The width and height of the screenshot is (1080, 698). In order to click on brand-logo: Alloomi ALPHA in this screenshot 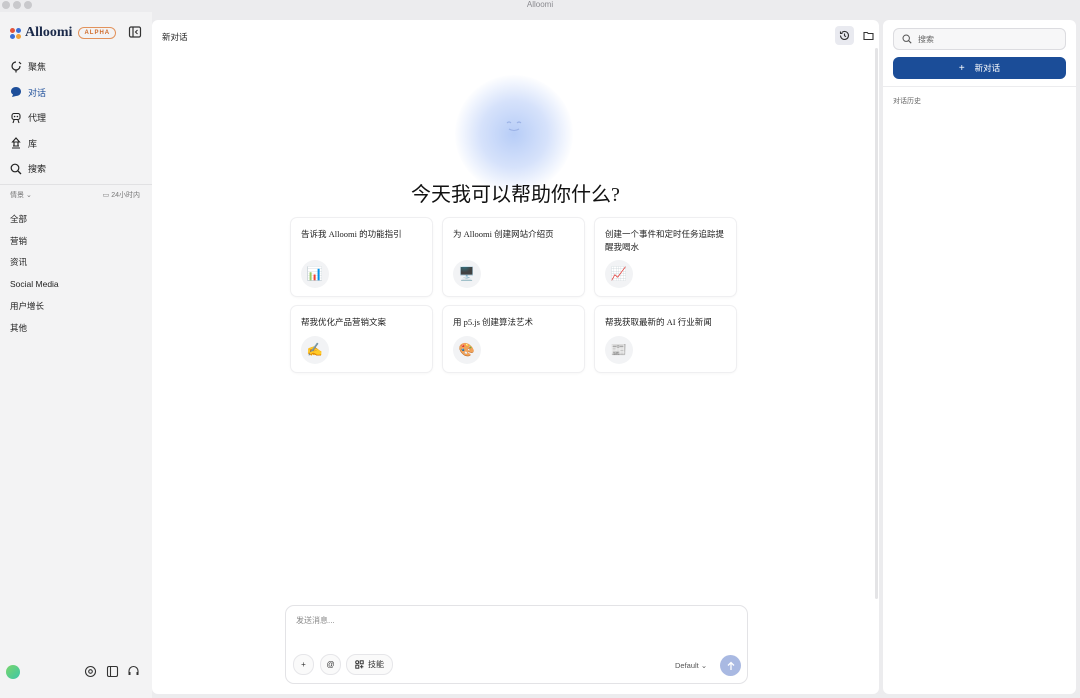, I will do `click(63, 33)`.